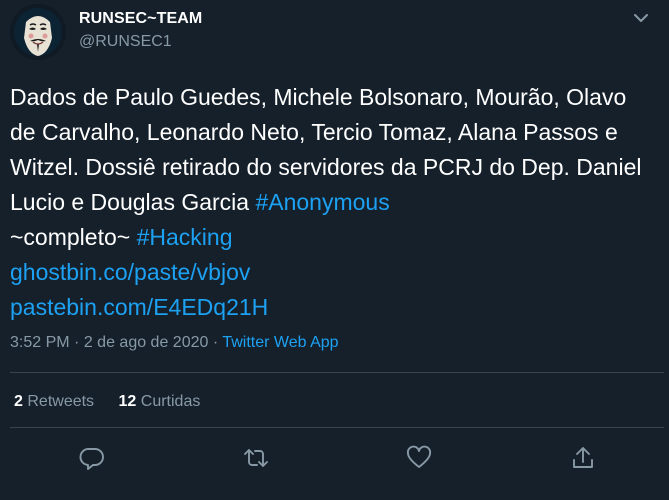 Image resolution: width=669 pixels, height=500 pixels. I want to click on likes-count: 12, so click(127, 401).